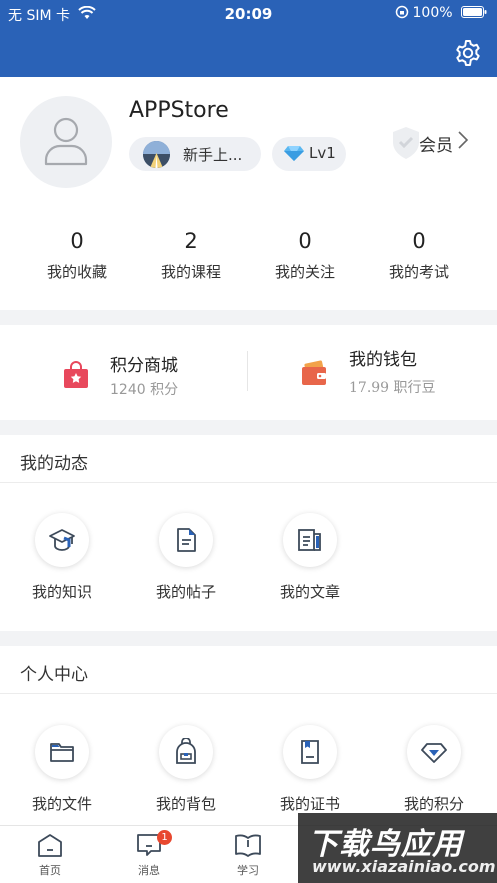 The width and height of the screenshot is (497, 883). Describe the element at coordinates (397, 848) in the screenshot. I see `watermark: 下载鸟应用 www.xiazainiao.com` at that location.